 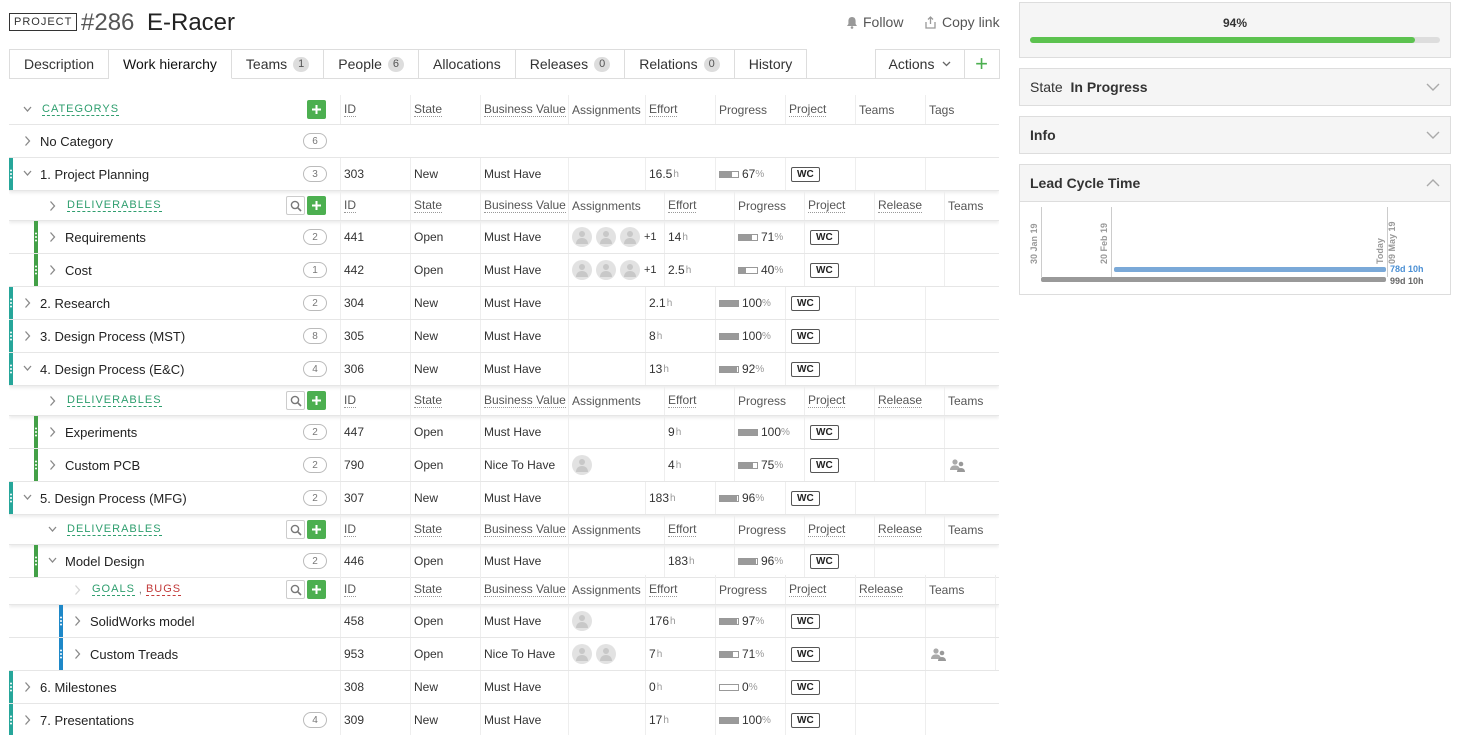 I want to click on actions-dropdown: Actions, so click(x=920, y=64).